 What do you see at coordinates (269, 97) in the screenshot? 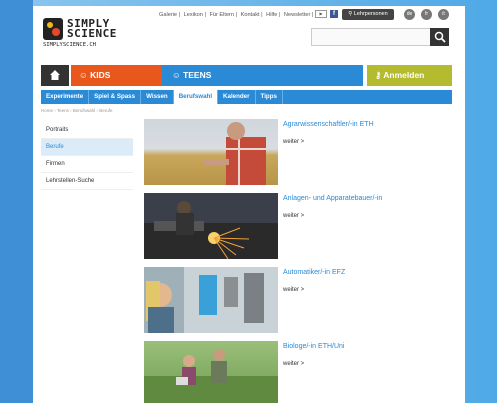
I see `subnav-tipps: Tipps` at bounding box center [269, 97].